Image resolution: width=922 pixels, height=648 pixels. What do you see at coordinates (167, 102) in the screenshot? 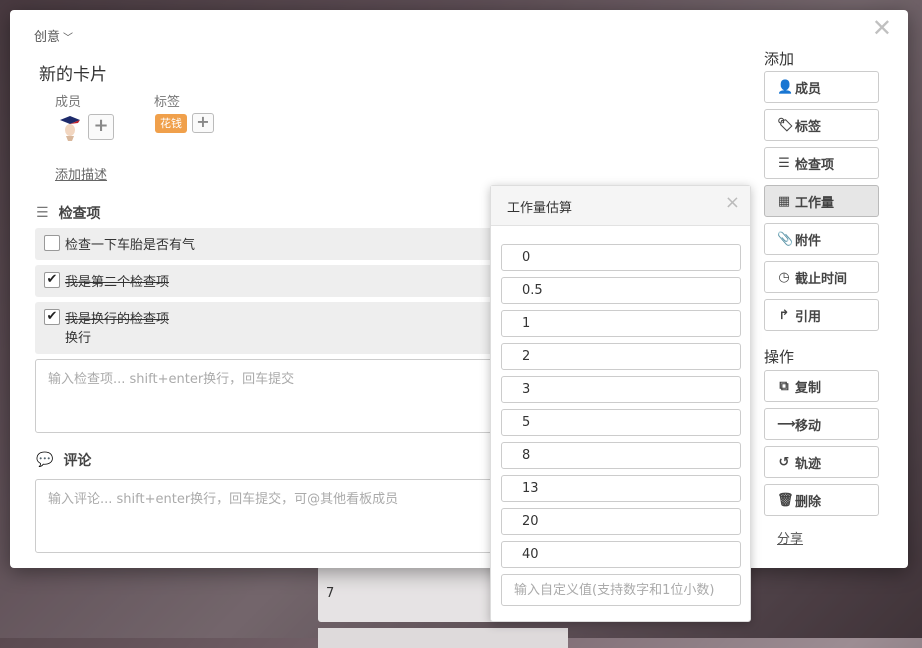
I see `tags-label: 标签` at bounding box center [167, 102].